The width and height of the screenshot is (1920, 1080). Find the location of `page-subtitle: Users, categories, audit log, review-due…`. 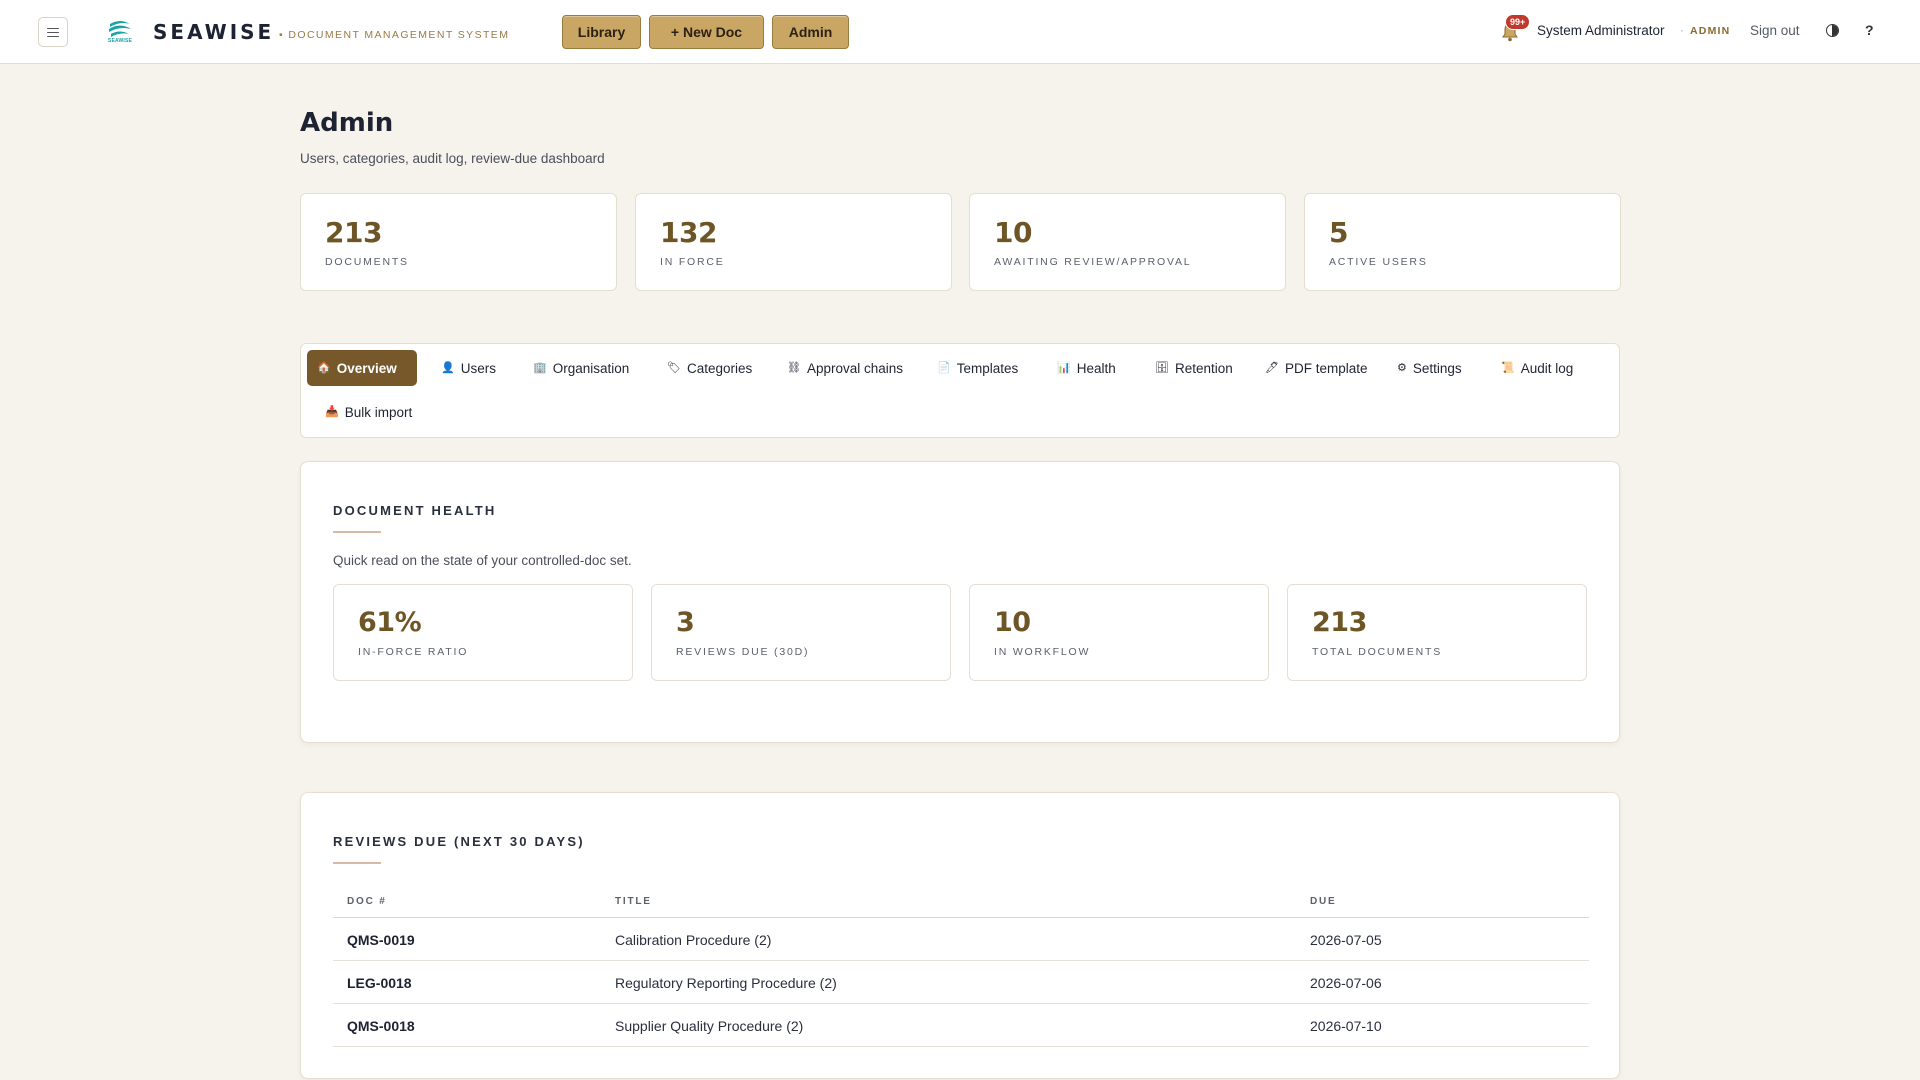

page-subtitle: Users, categories, audit log, review-due… is located at coordinates (452, 158).